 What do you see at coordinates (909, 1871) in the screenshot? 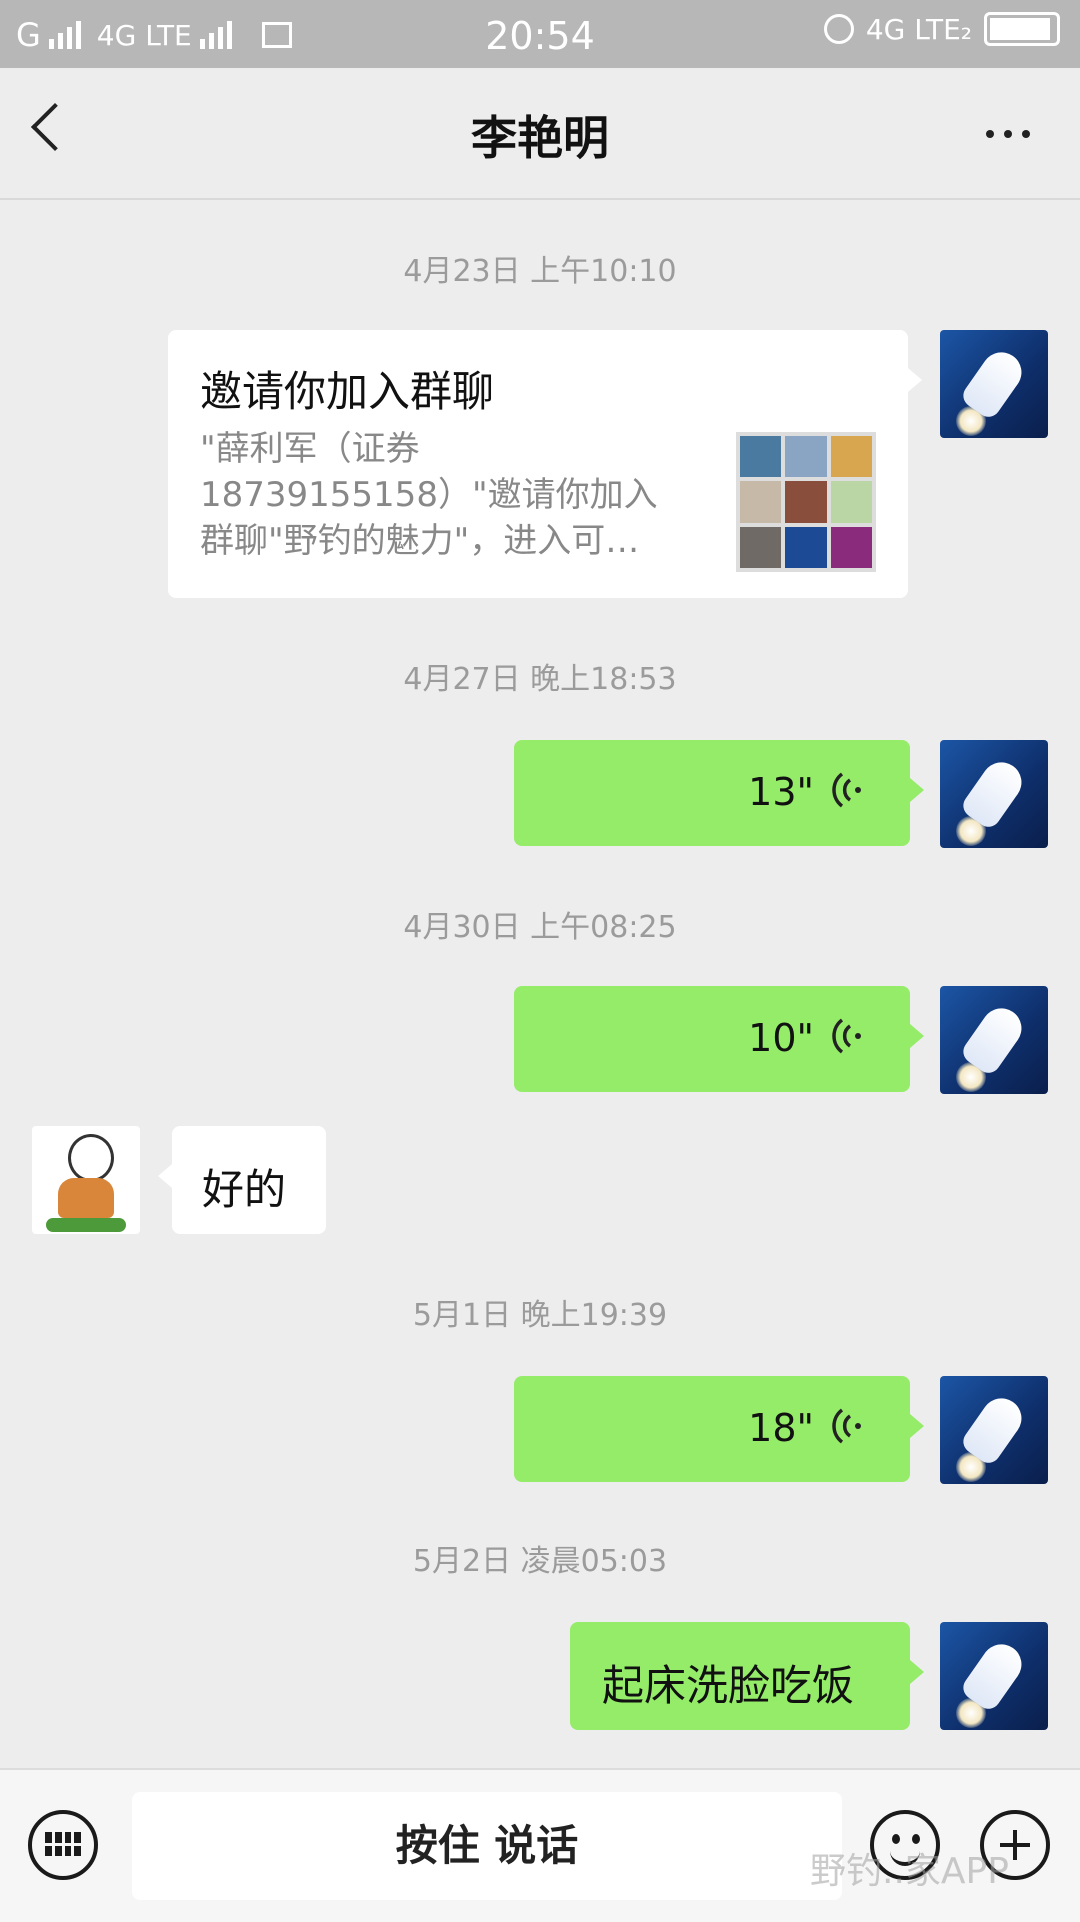
I see `watermark: 野钓..家APP` at bounding box center [909, 1871].